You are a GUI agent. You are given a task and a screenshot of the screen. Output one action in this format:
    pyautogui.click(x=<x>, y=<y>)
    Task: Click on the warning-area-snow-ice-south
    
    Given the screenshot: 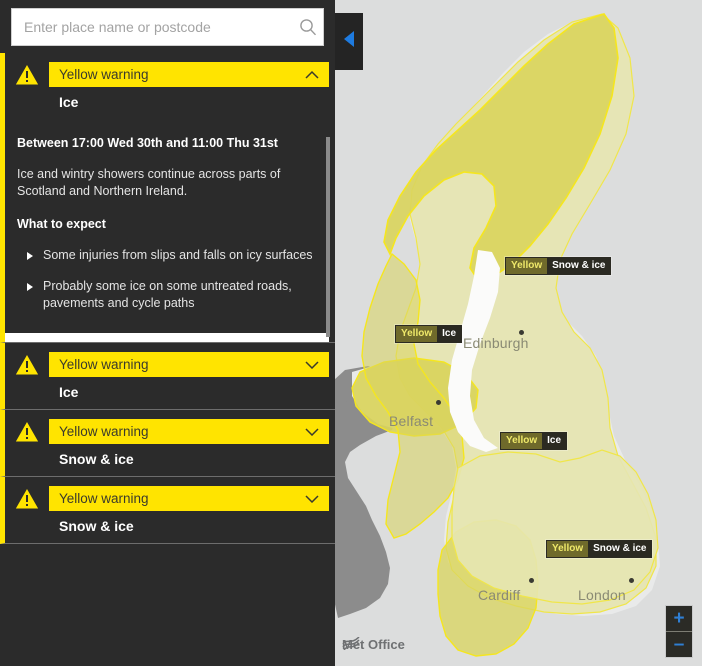 What is the action you would take?
    pyautogui.click(x=555, y=527)
    